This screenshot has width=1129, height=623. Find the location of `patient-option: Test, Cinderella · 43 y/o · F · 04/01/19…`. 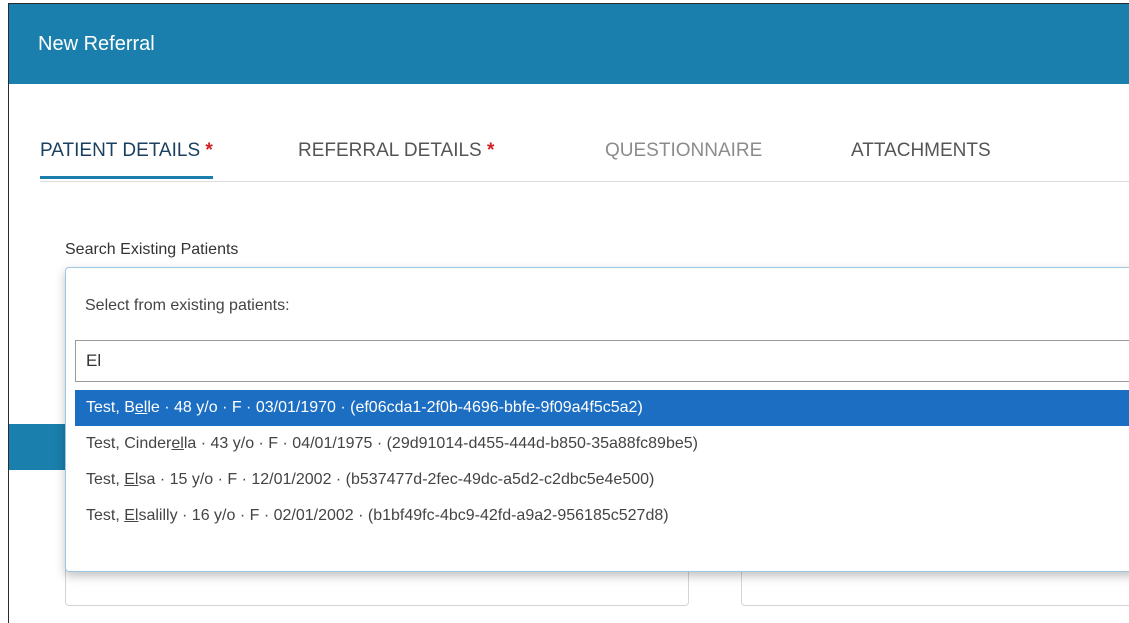

patient-option: Test, Cinderella · 43 y/o · F · 04/01/19… is located at coordinates (602, 444).